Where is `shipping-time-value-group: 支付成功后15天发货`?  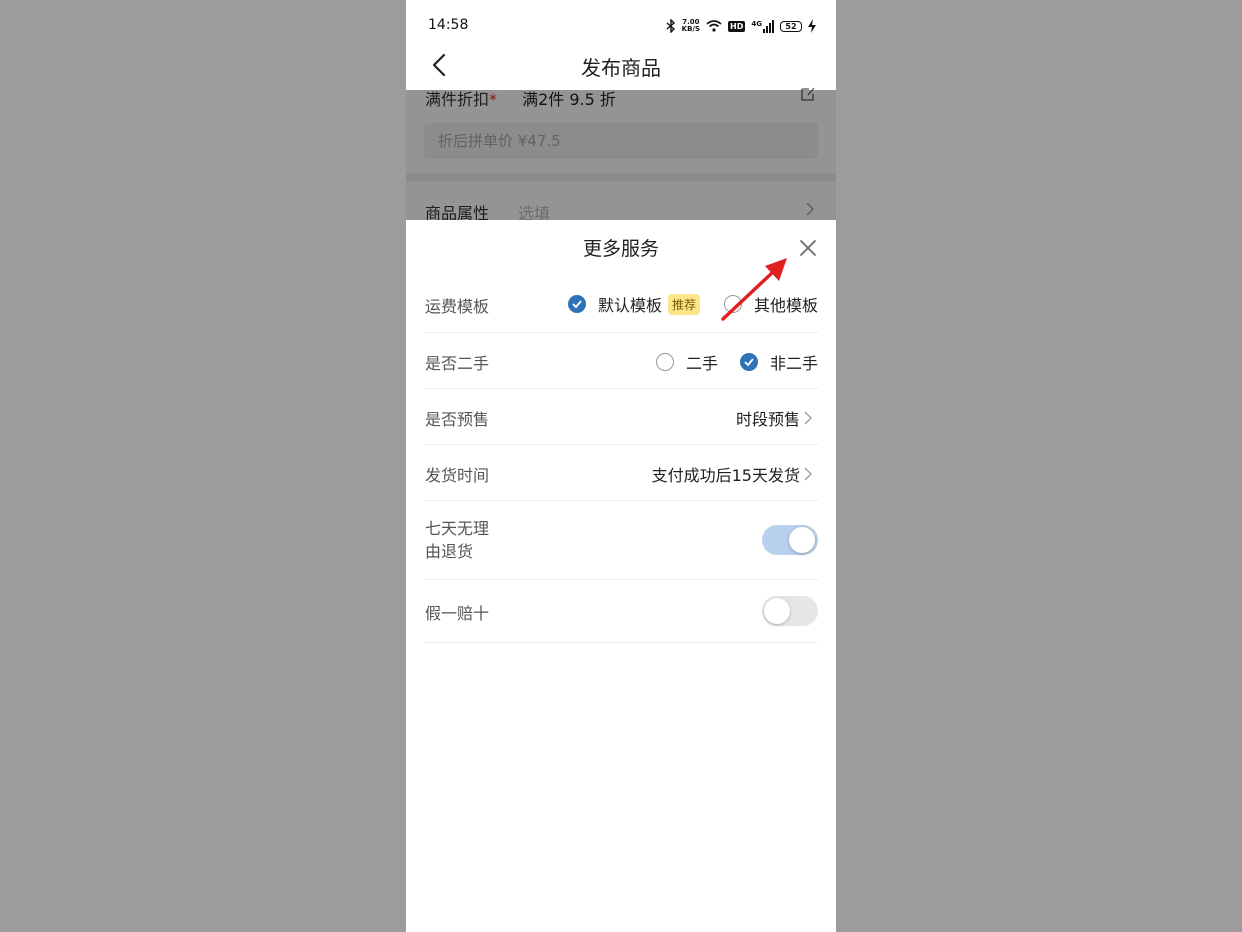
shipping-time-value-group: 支付成功后15天发货 is located at coordinates (732, 474).